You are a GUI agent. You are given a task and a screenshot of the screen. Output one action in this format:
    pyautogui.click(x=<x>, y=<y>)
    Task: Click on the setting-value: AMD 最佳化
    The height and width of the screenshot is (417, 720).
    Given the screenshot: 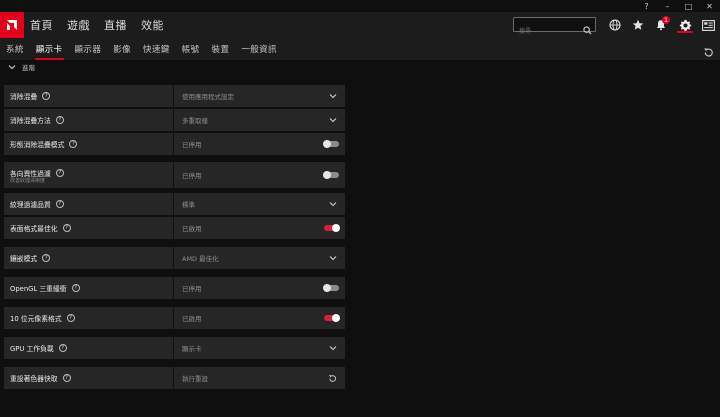 What is the action you would take?
    pyautogui.click(x=200, y=259)
    